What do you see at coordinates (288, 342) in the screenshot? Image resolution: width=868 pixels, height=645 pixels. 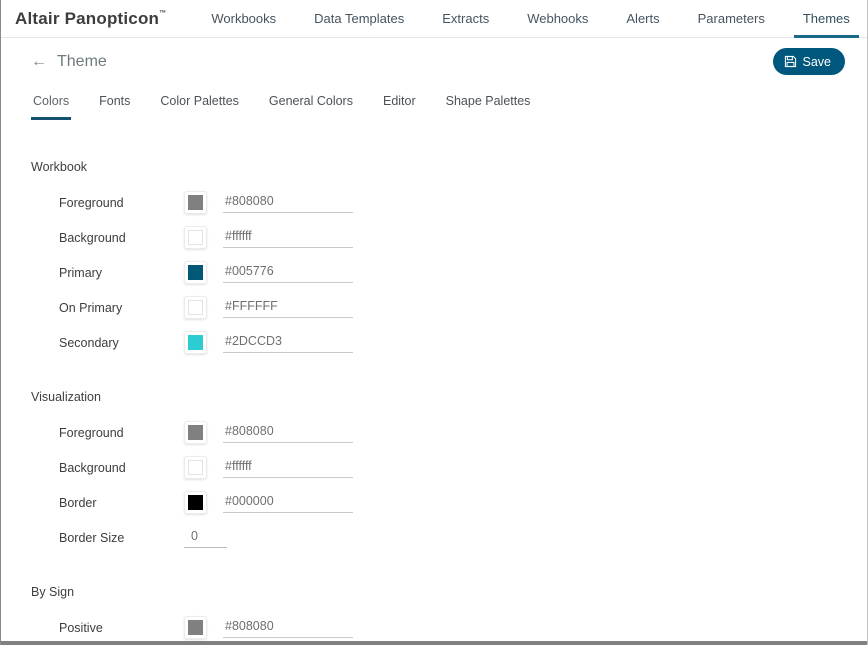 I see `secondary-input` at bounding box center [288, 342].